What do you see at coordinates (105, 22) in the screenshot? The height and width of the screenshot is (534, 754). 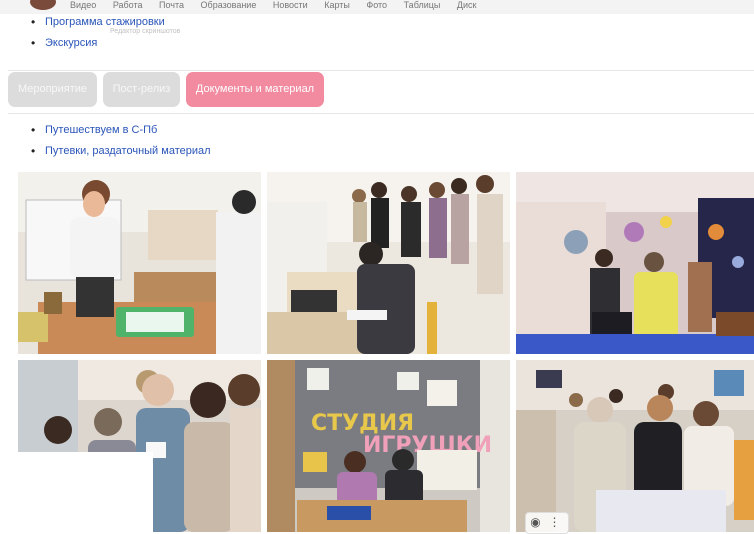 I see `link-internship-program: Программа стажировки` at bounding box center [105, 22].